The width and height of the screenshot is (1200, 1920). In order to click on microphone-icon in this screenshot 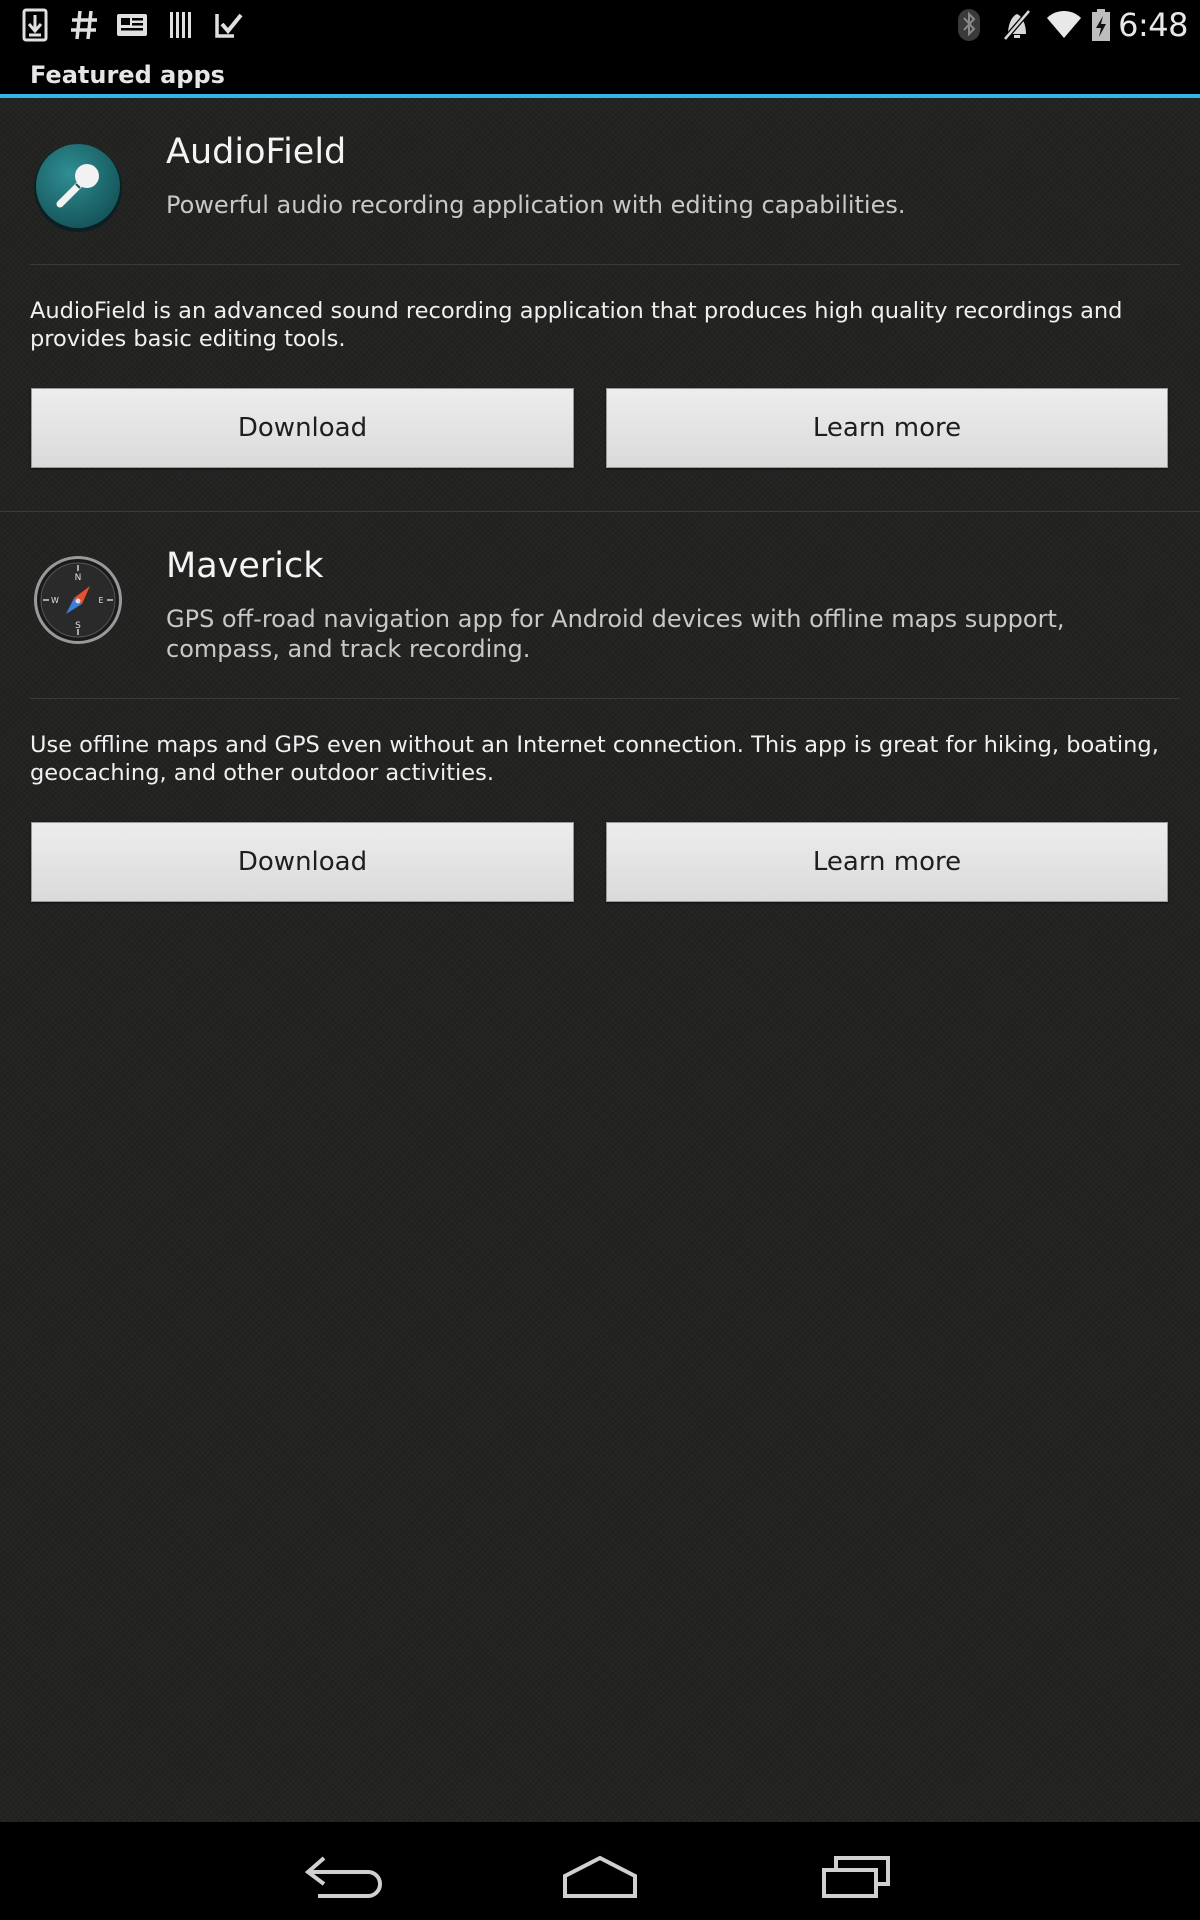, I will do `click(78, 186)`.